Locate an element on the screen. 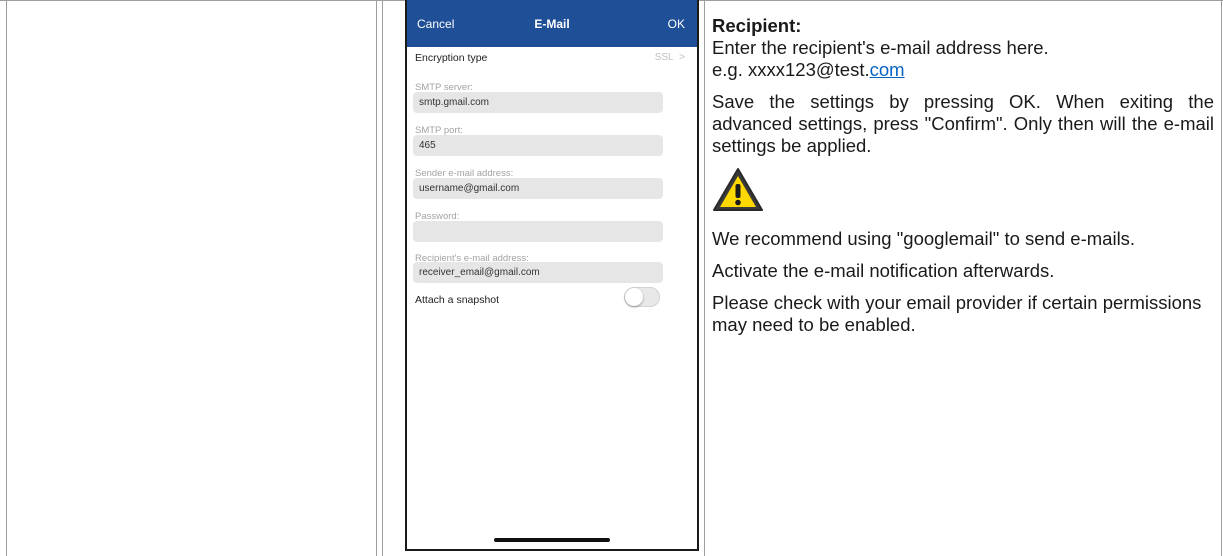 This screenshot has height=556, width=1223. encryption-type-row: Encryption type SSL > is located at coordinates (552, 60).